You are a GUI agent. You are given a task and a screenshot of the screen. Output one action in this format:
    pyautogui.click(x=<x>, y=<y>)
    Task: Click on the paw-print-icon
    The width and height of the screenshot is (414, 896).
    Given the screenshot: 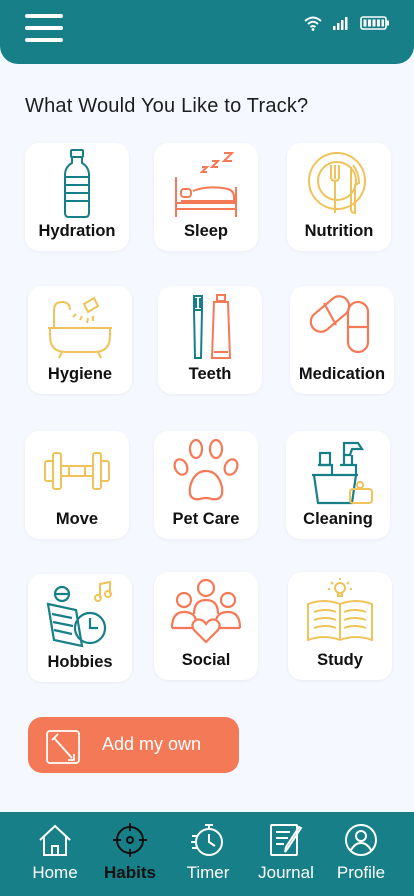 What is the action you would take?
    pyautogui.click(x=206, y=469)
    